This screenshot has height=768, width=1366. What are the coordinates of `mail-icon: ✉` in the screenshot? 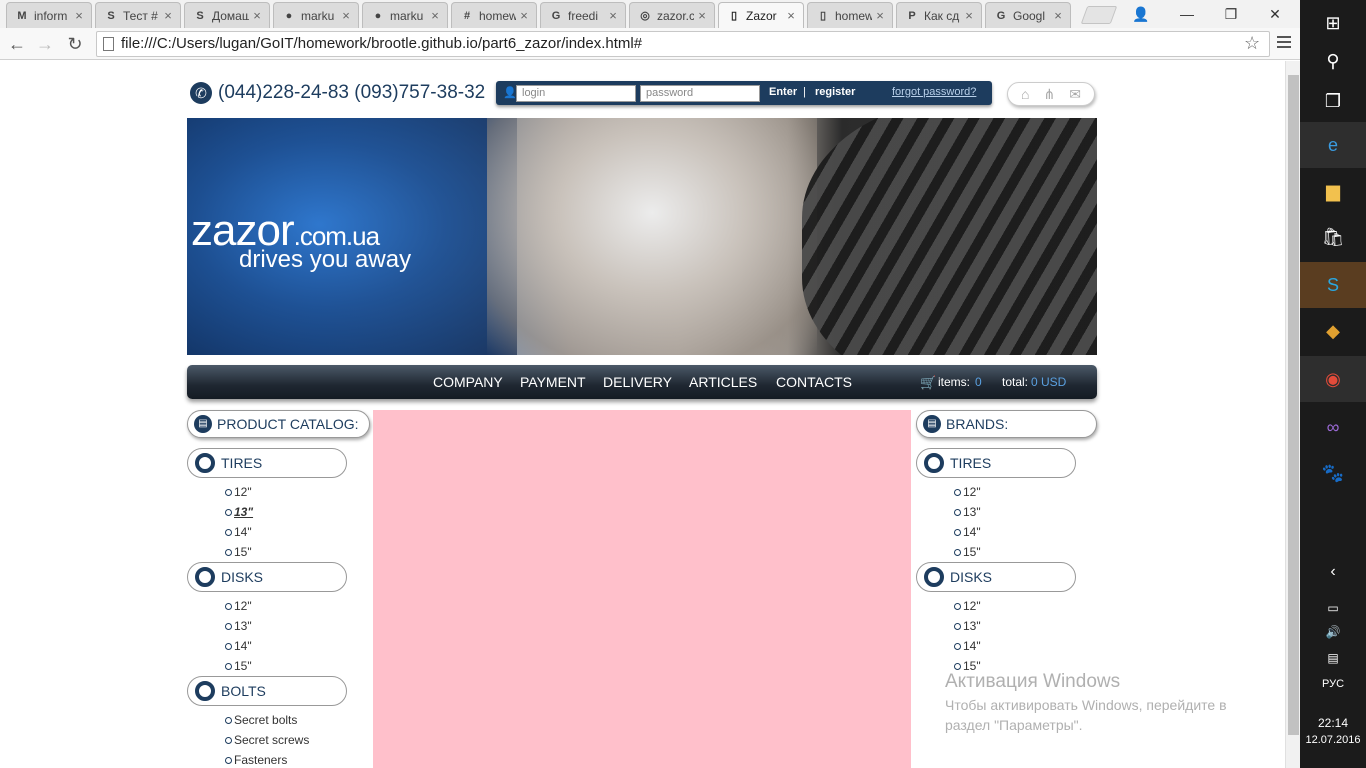 It's located at (1075, 94).